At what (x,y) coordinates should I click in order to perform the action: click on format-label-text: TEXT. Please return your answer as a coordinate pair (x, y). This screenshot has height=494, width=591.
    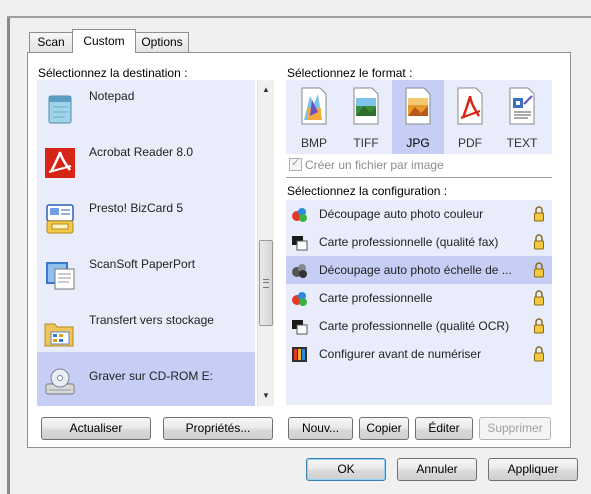
    Looking at the image, I should click on (522, 143).